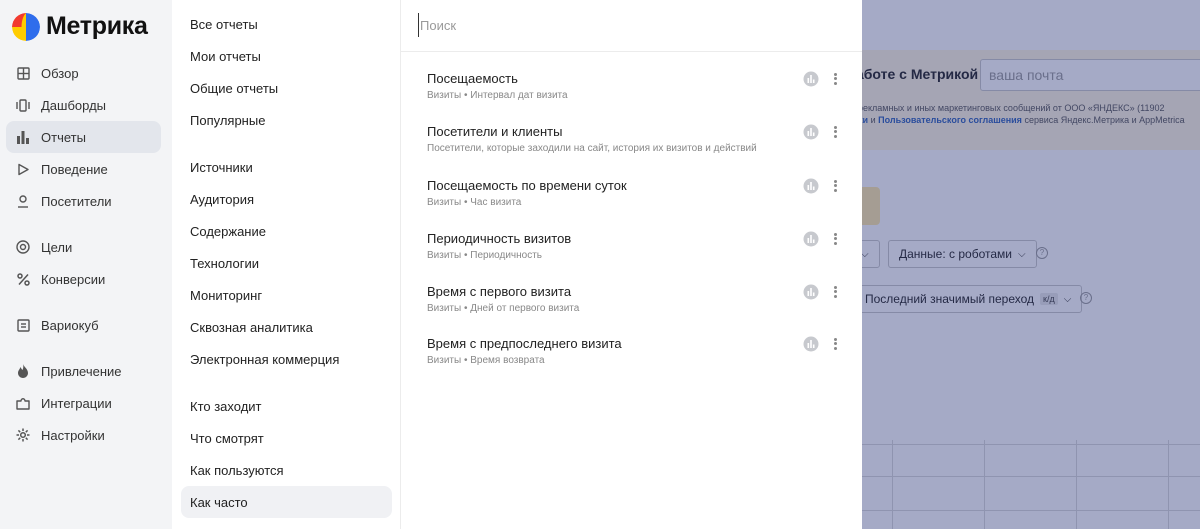 Image resolution: width=1200 pixels, height=529 pixels. I want to click on category-end-to-end-analytics: Сквозная аналитика, so click(286, 327).